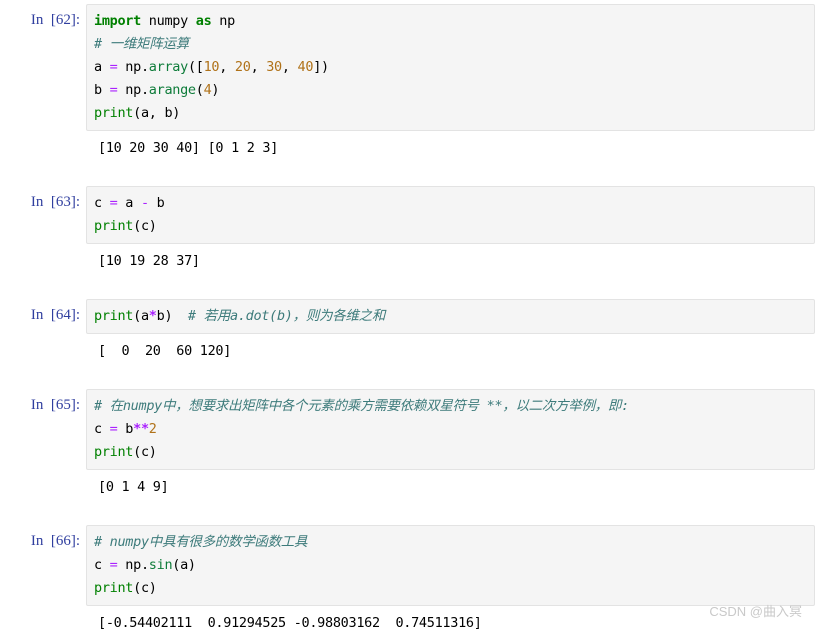  Describe the element at coordinates (168, 21) in the screenshot. I see `code-token: numpy` at that location.